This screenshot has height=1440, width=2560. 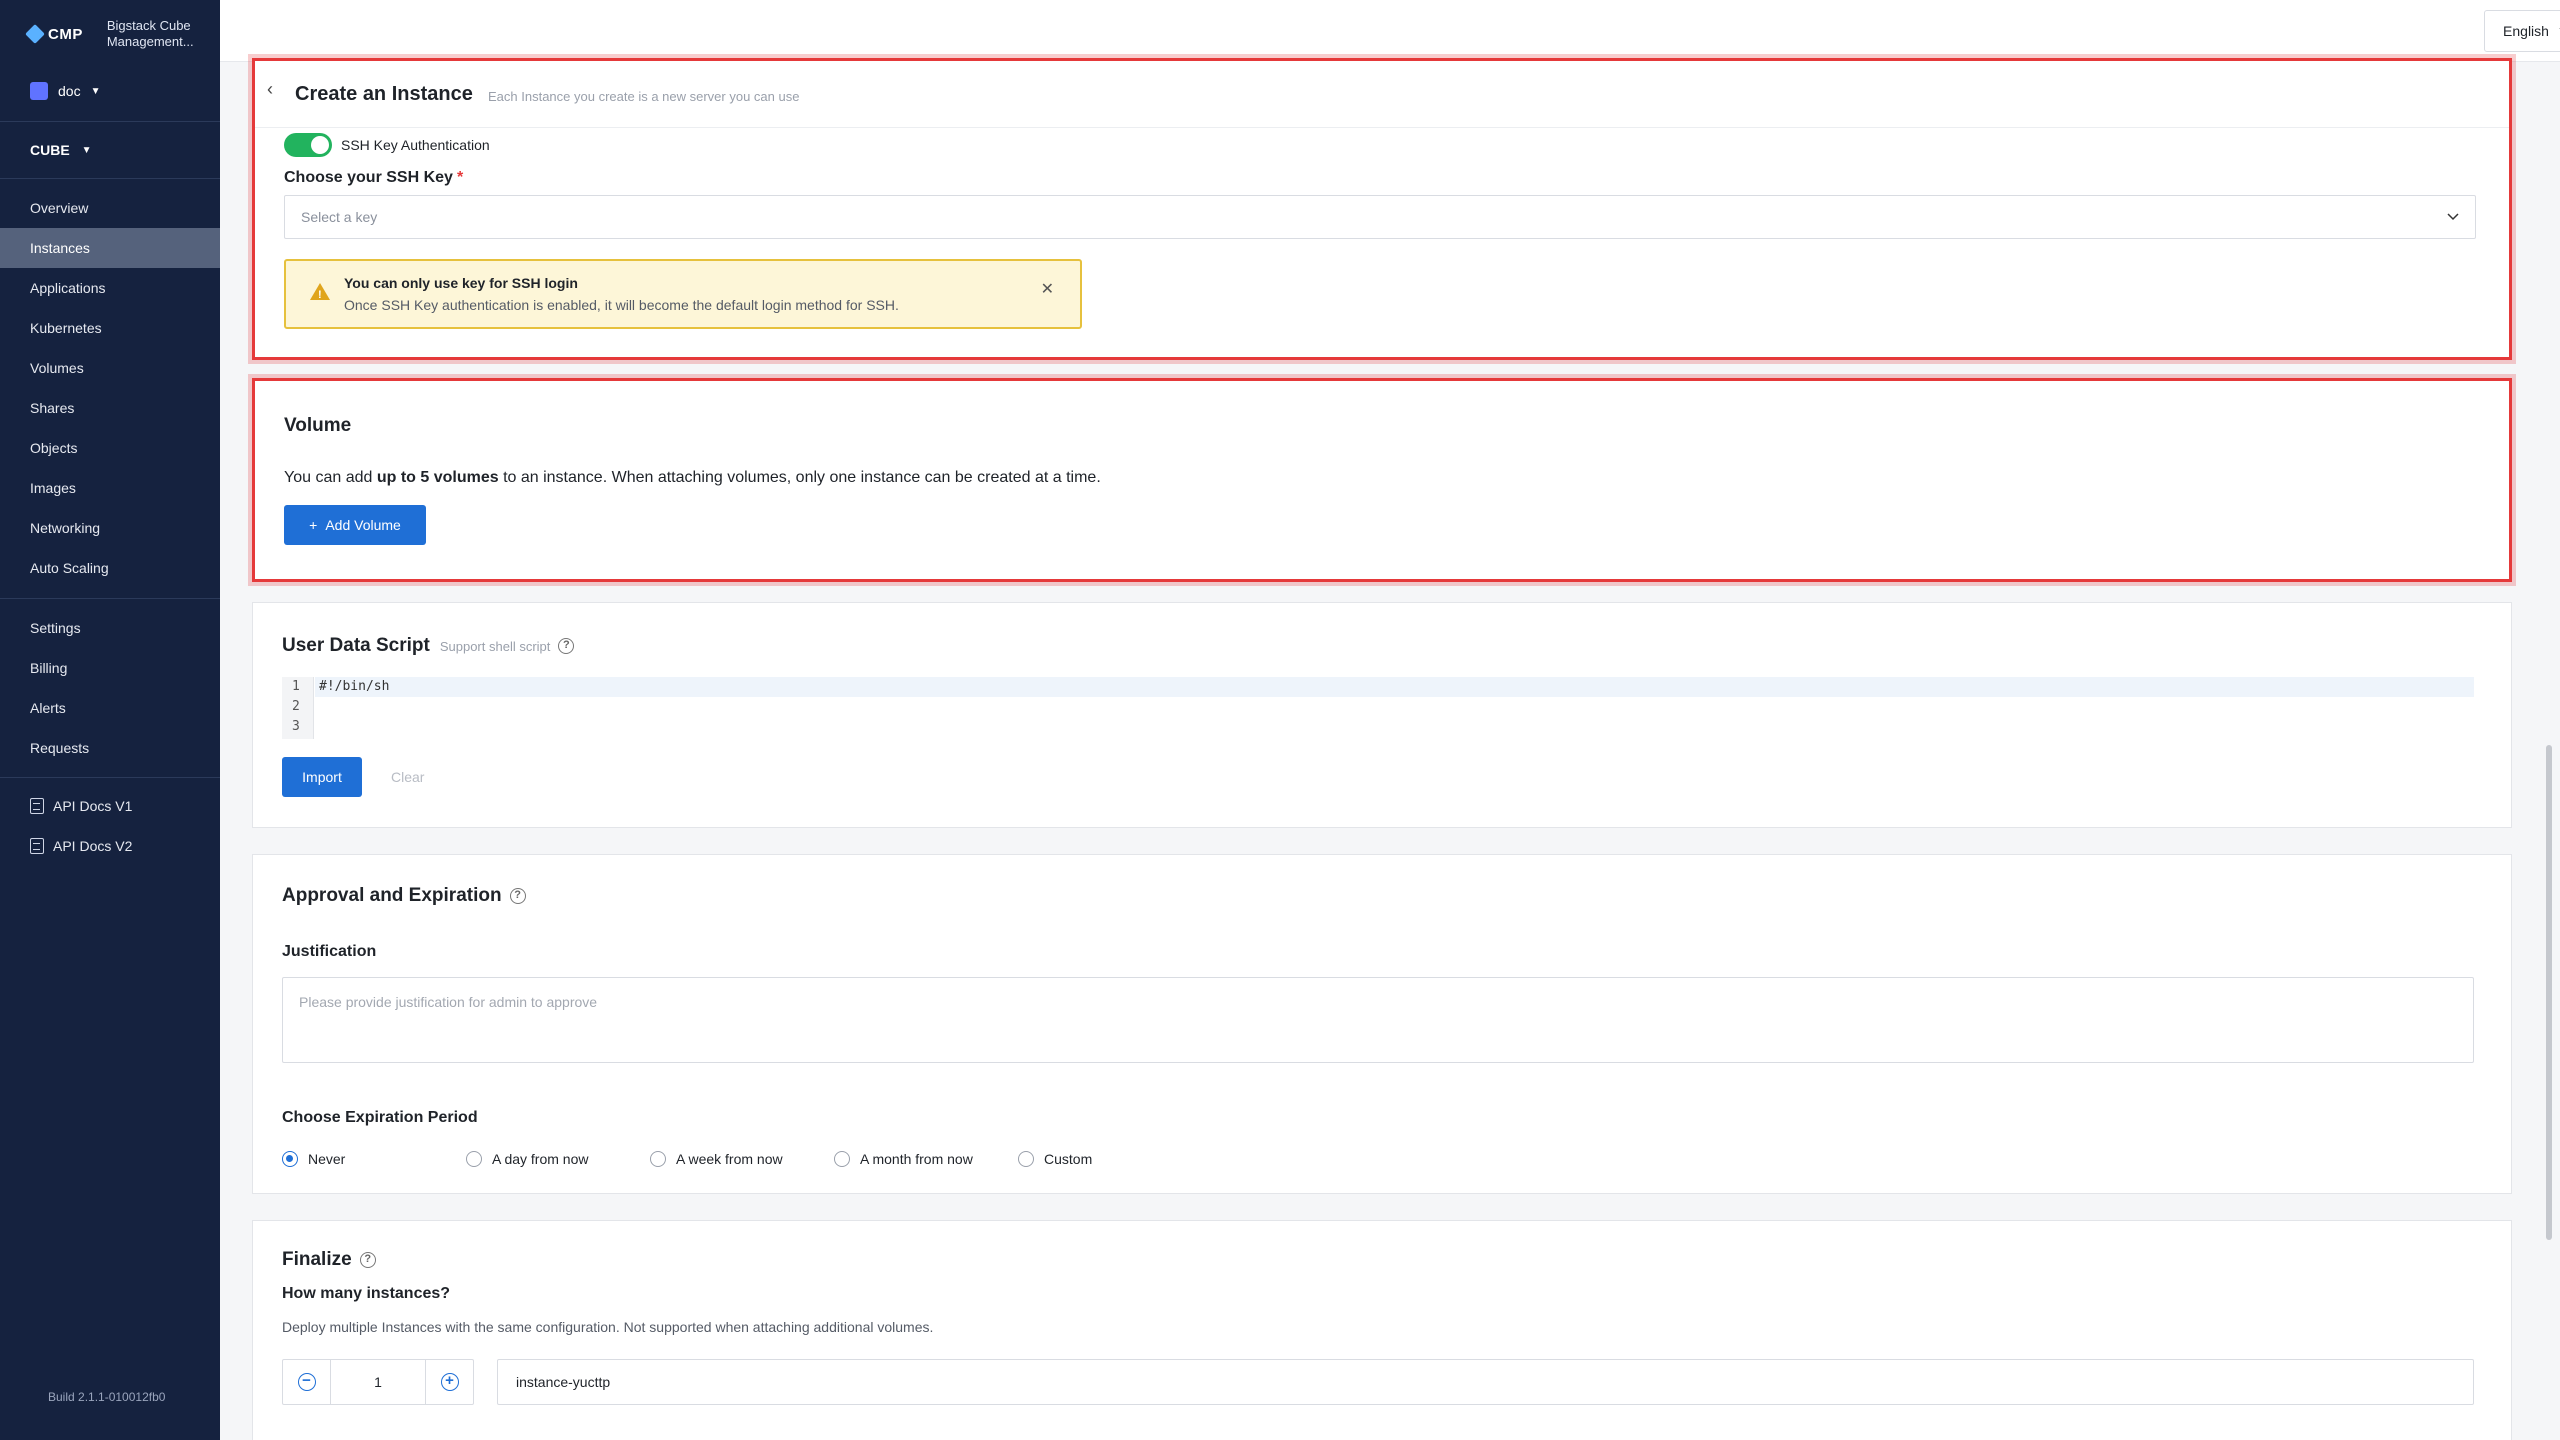 I want to click on radio-label: Custom, so click(x=1068, y=1159).